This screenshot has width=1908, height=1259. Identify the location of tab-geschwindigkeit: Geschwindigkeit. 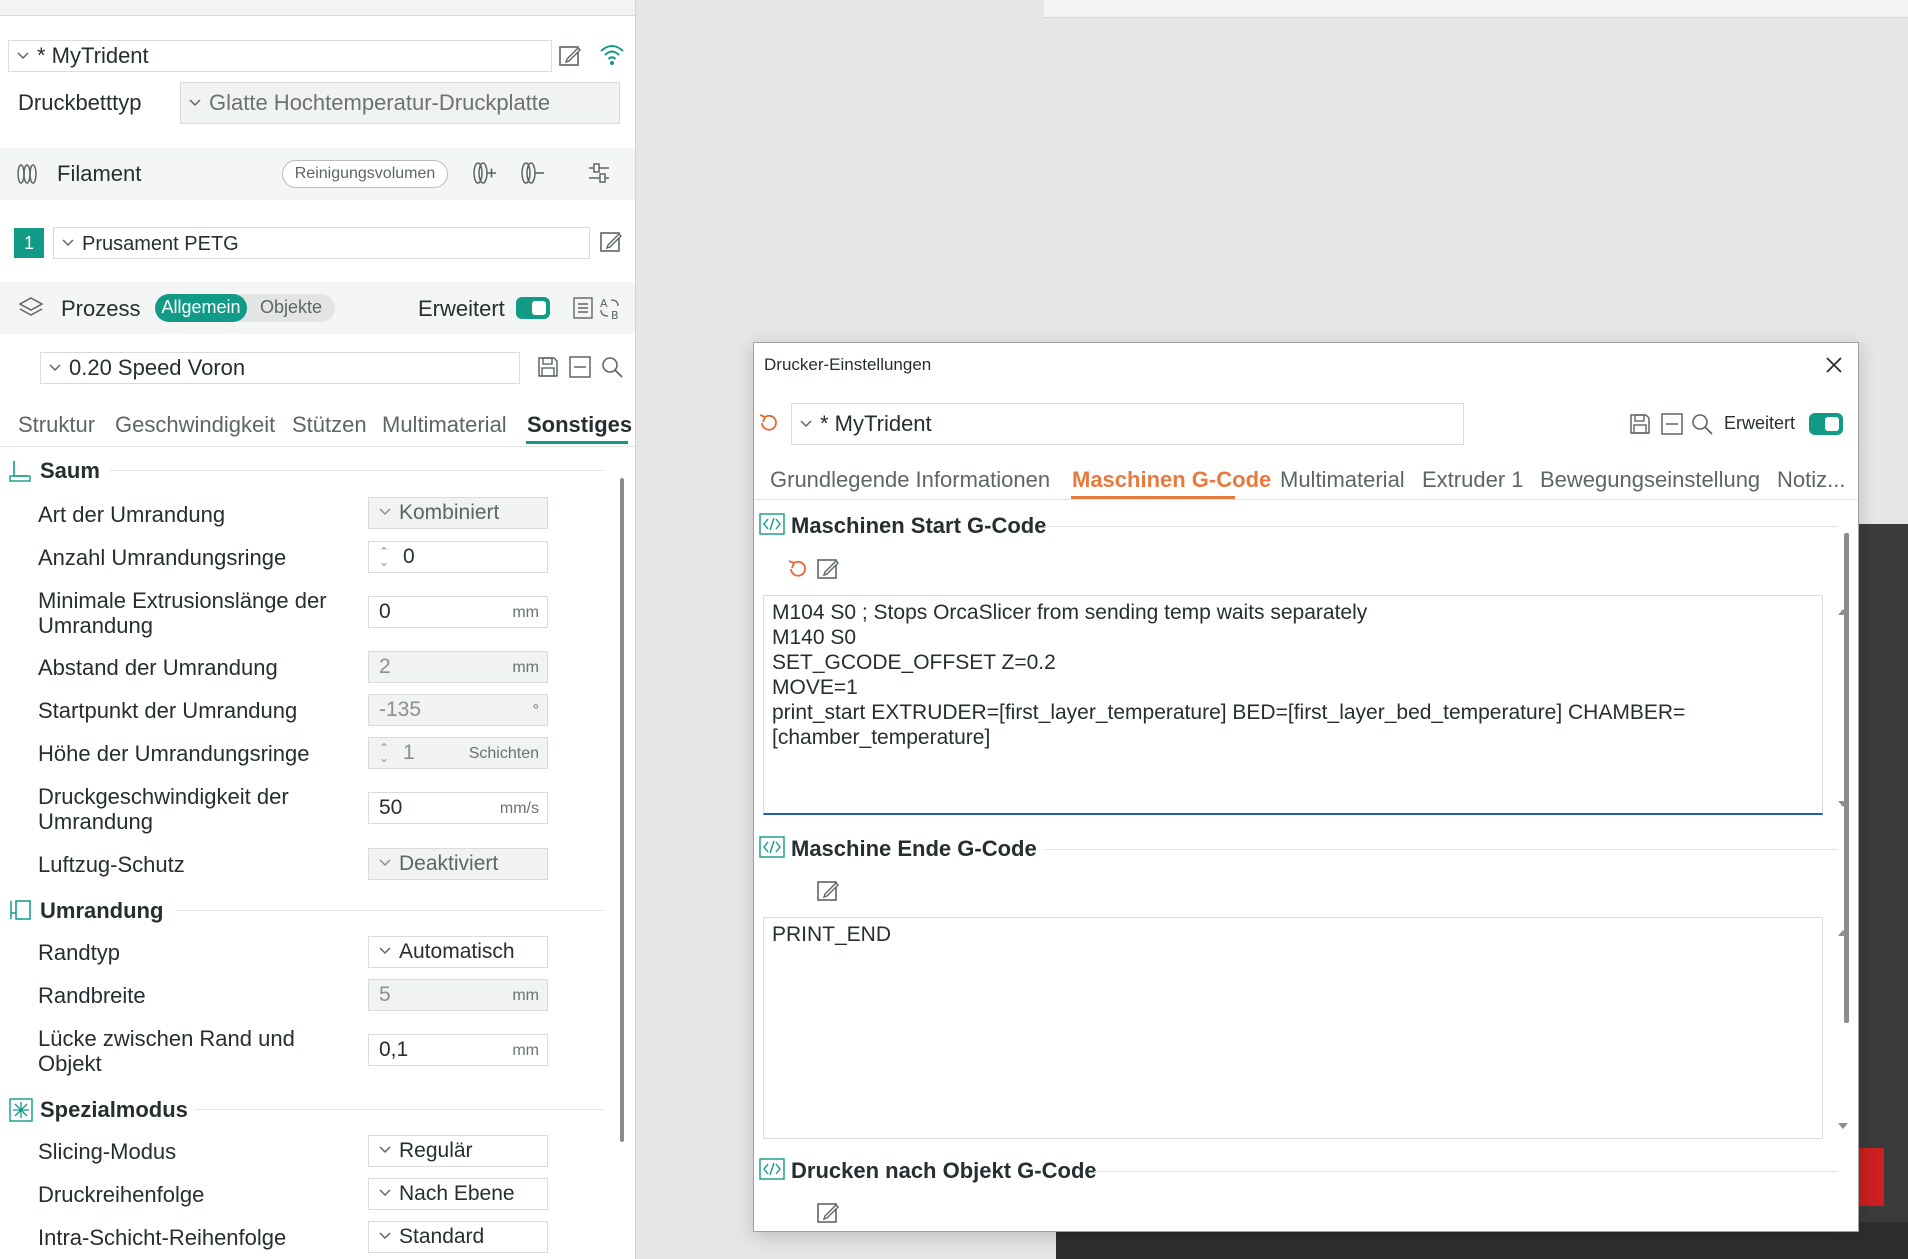
(195, 425).